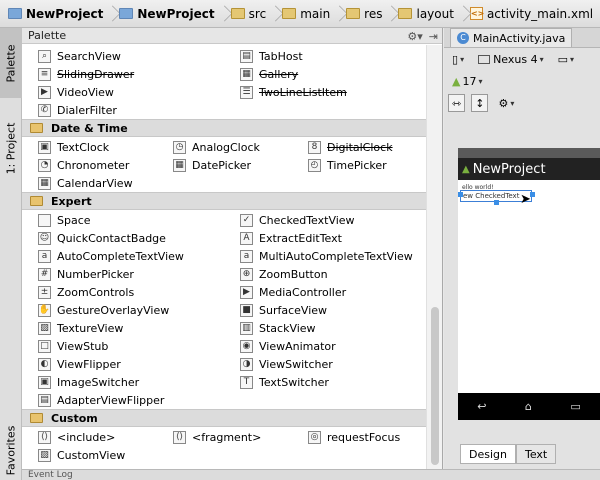 The height and width of the screenshot is (480, 600). What do you see at coordinates (488, 454) in the screenshot?
I see `tab-design: Design` at bounding box center [488, 454].